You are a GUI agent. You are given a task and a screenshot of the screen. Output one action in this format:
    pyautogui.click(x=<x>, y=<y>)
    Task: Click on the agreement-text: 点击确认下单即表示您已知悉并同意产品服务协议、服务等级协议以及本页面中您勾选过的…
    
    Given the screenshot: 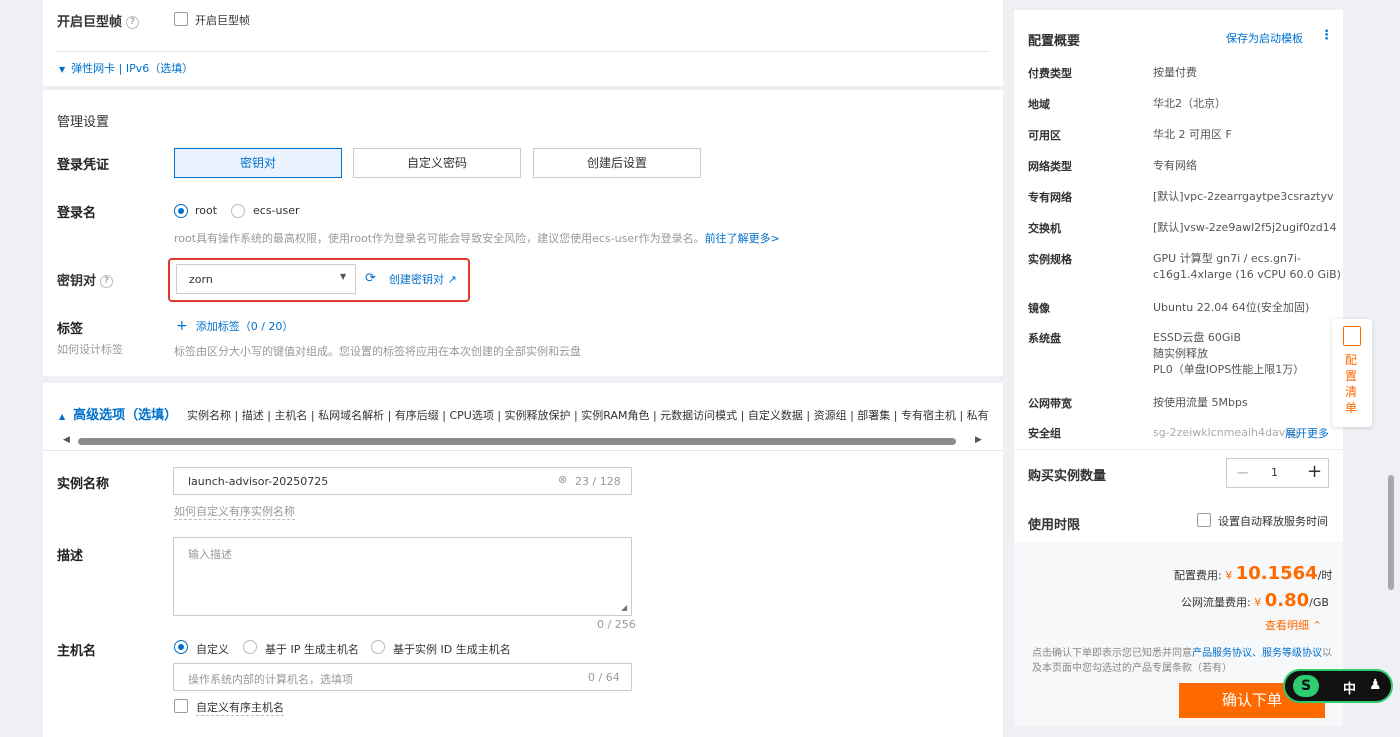 What is the action you would take?
    pyautogui.click(x=1182, y=661)
    